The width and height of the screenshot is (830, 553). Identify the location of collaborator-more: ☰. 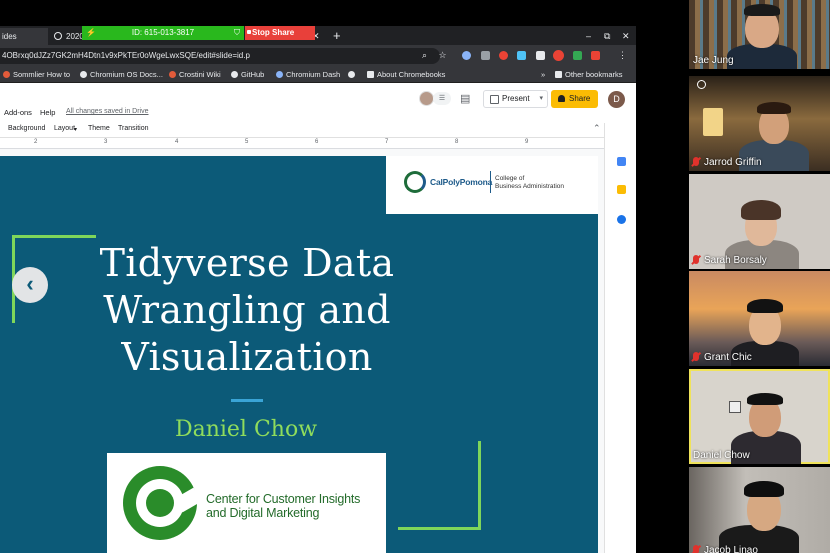
(442, 98).